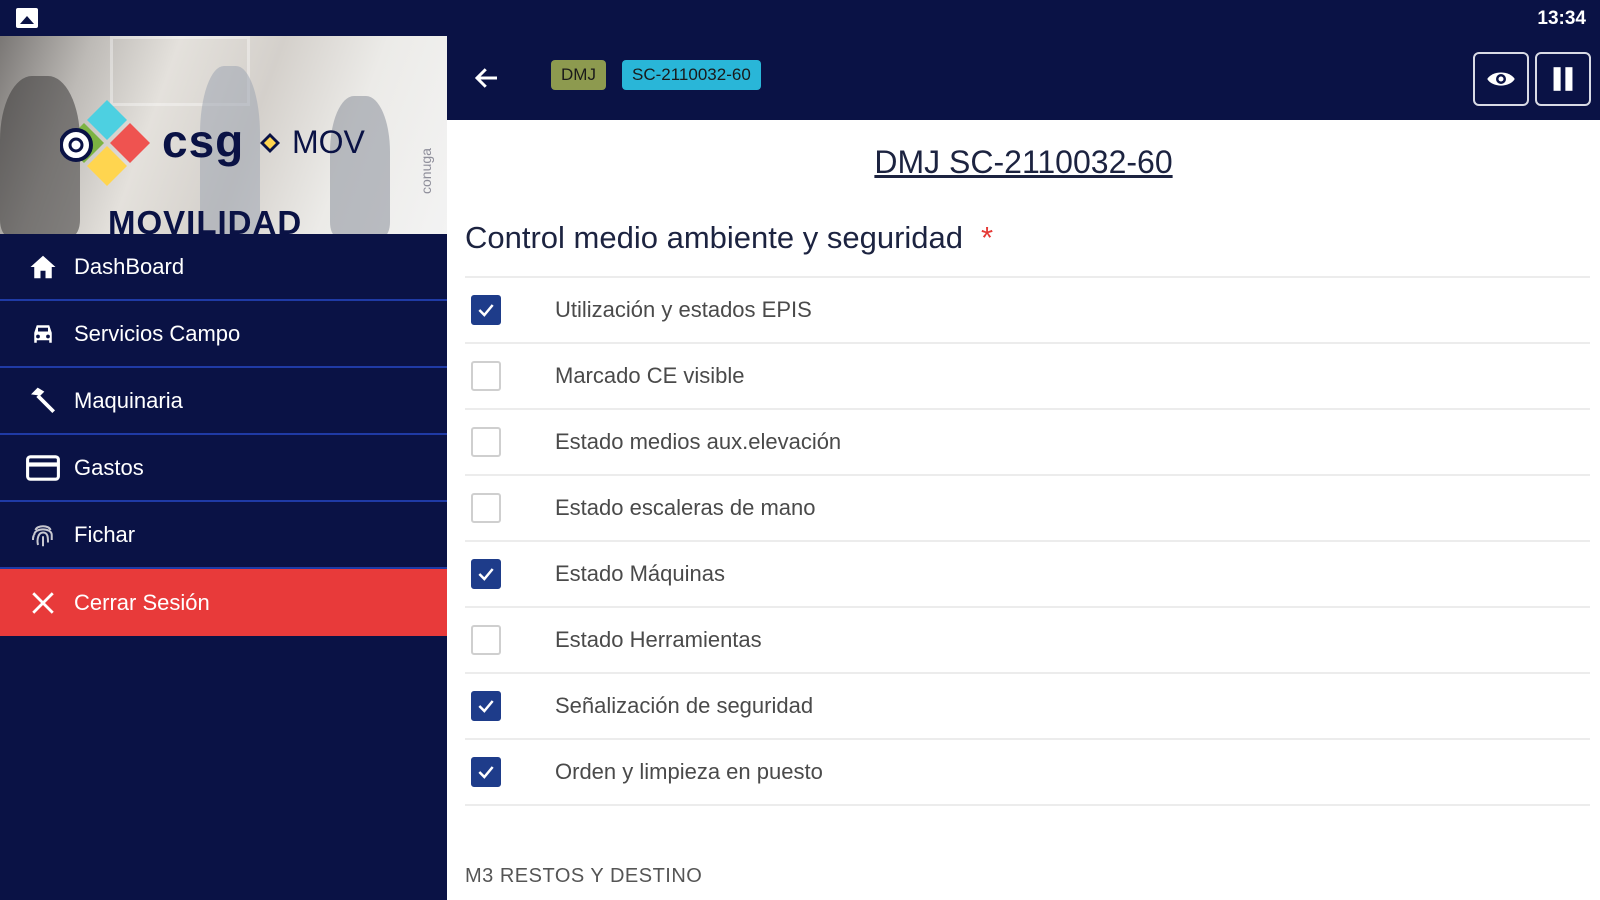 The width and height of the screenshot is (1600, 900). What do you see at coordinates (685, 507) in the screenshot?
I see `checklist-item-label: Estado escaleras de mano` at bounding box center [685, 507].